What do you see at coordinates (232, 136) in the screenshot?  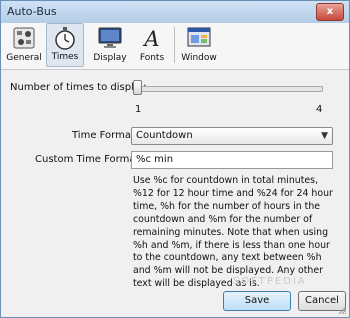 I see `time-format-select: Countdown ▼` at bounding box center [232, 136].